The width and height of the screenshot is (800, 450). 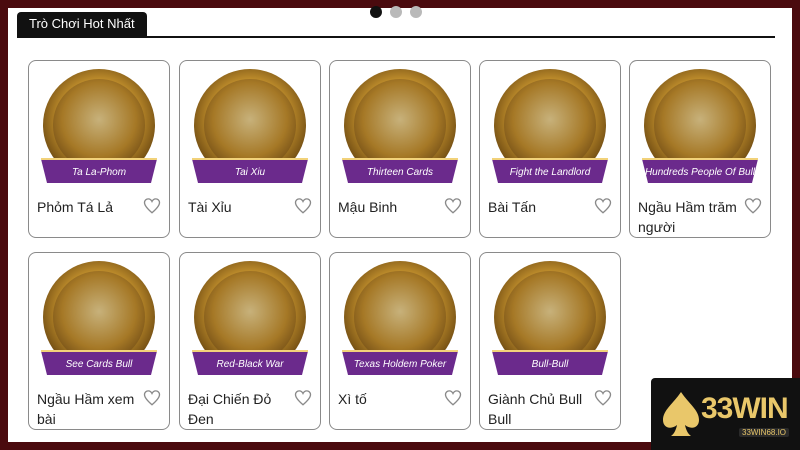 I want to click on game-name: Bài Tấn, so click(x=541, y=207).